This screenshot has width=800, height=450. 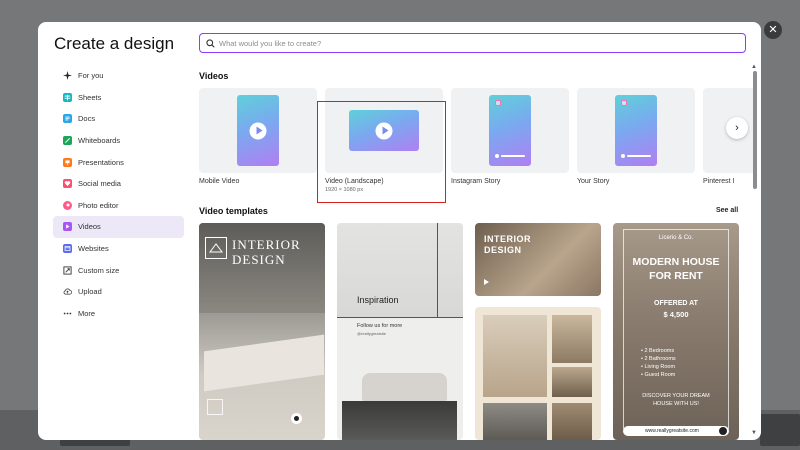 What do you see at coordinates (380, 326) in the screenshot?
I see `template-follow-text: Follow us for more` at bounding box center [380, 326].